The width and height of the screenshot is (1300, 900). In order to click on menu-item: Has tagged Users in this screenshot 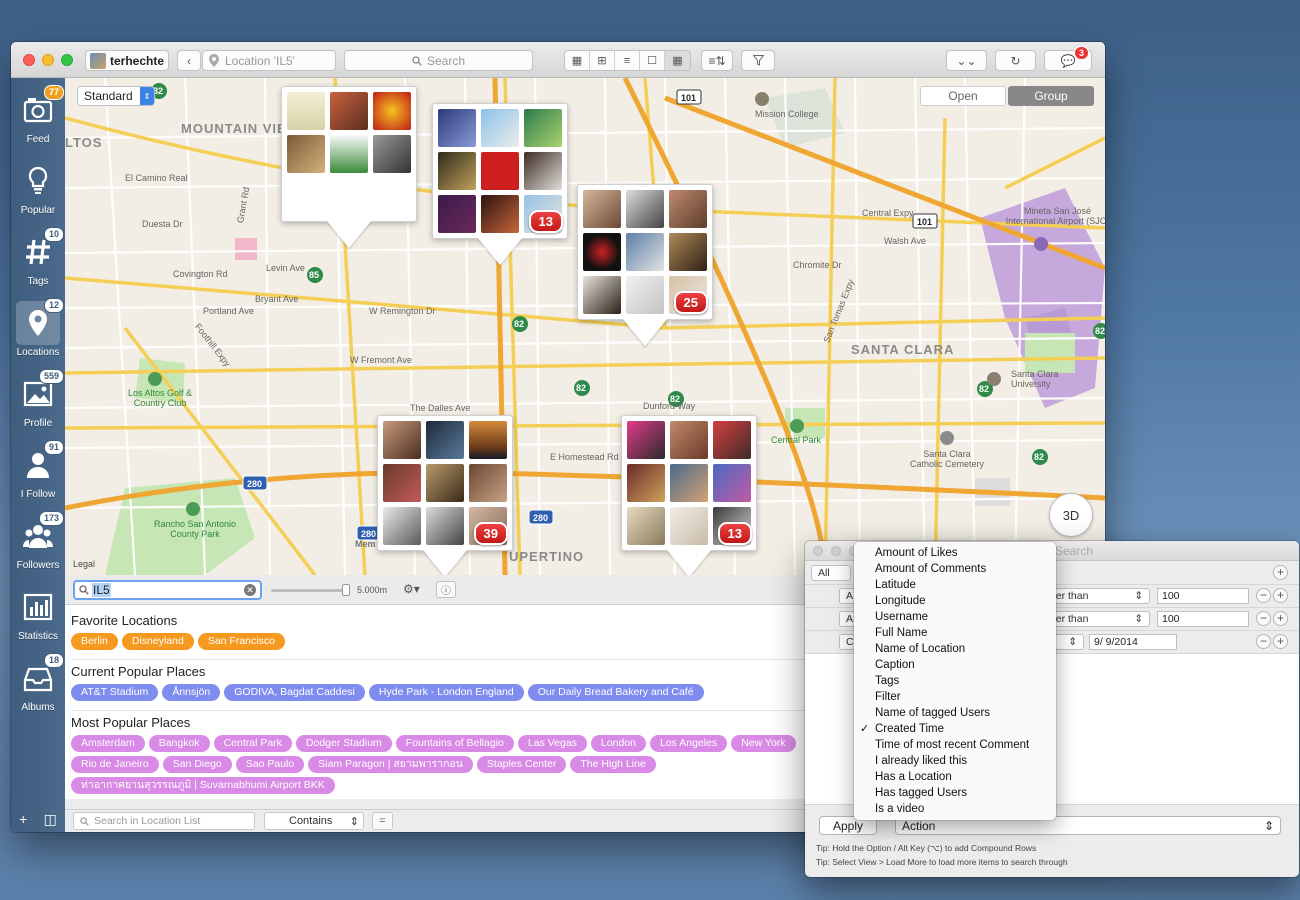, I will do `click(955, 793)`.